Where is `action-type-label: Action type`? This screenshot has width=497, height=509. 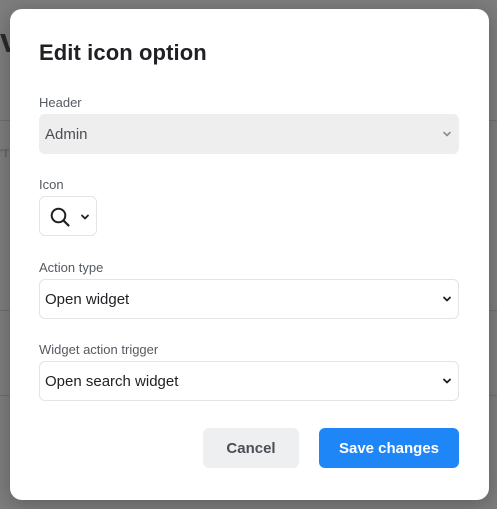
action-type-label: Action type is located at coordinates (71, 267).